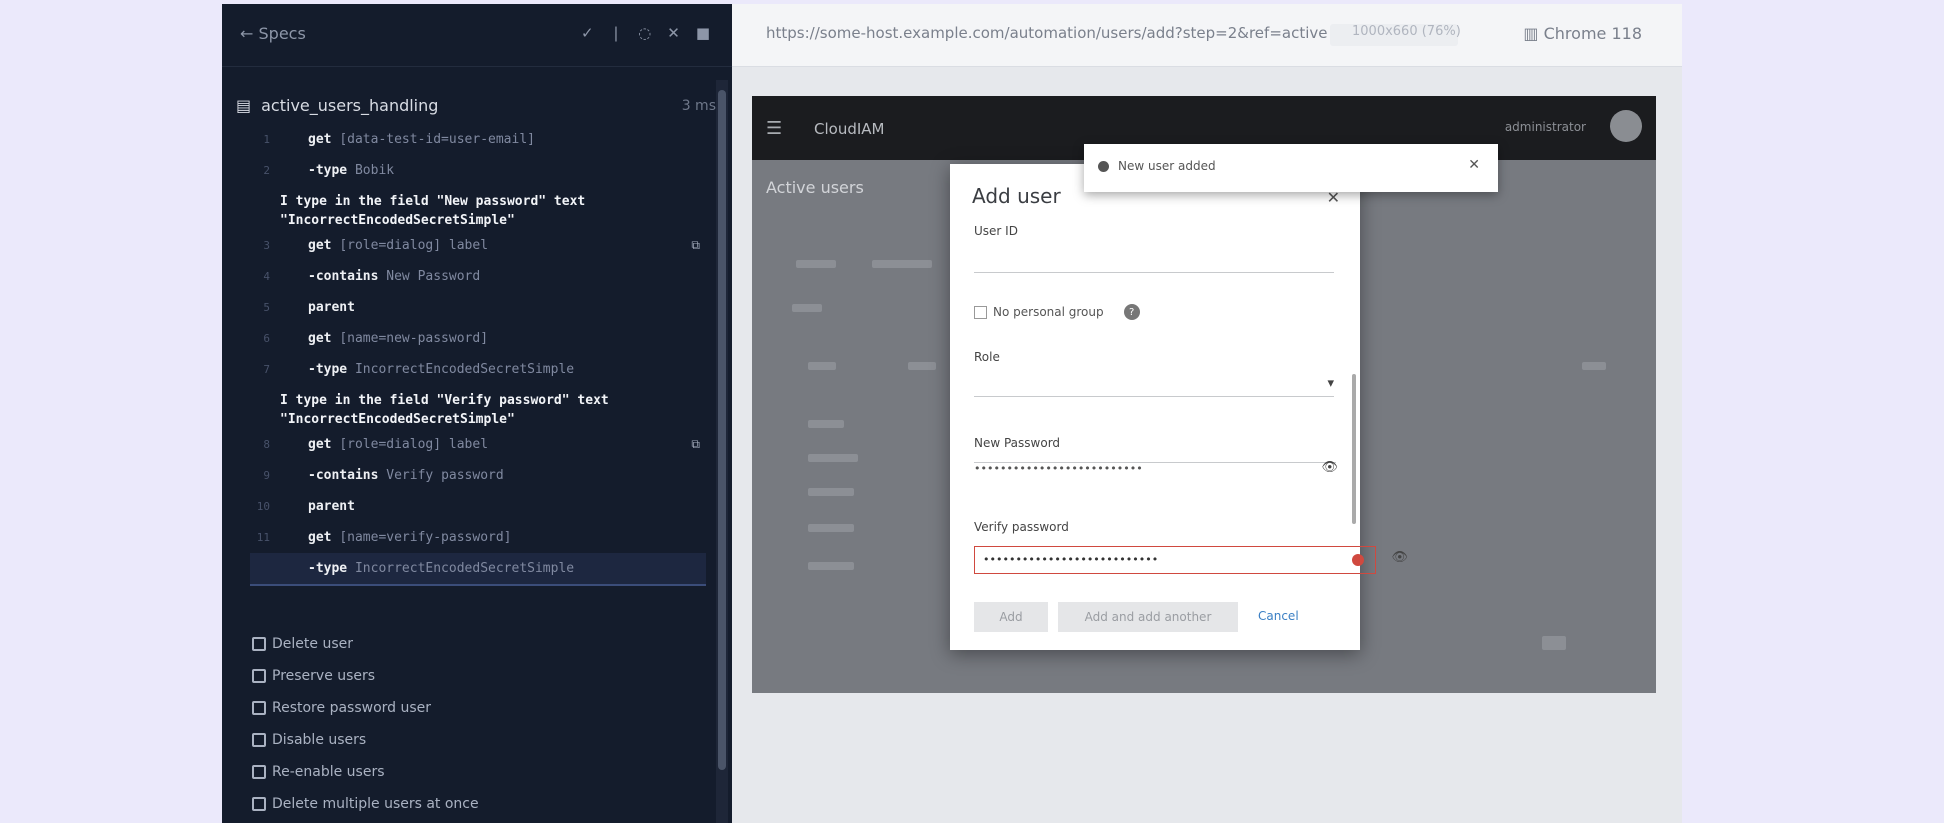 This screenshot has height=823, width=1944. Describe the element at coordinates (1474, 165) in the screenshot. I see `toast-close-icon: ✕` at that location.